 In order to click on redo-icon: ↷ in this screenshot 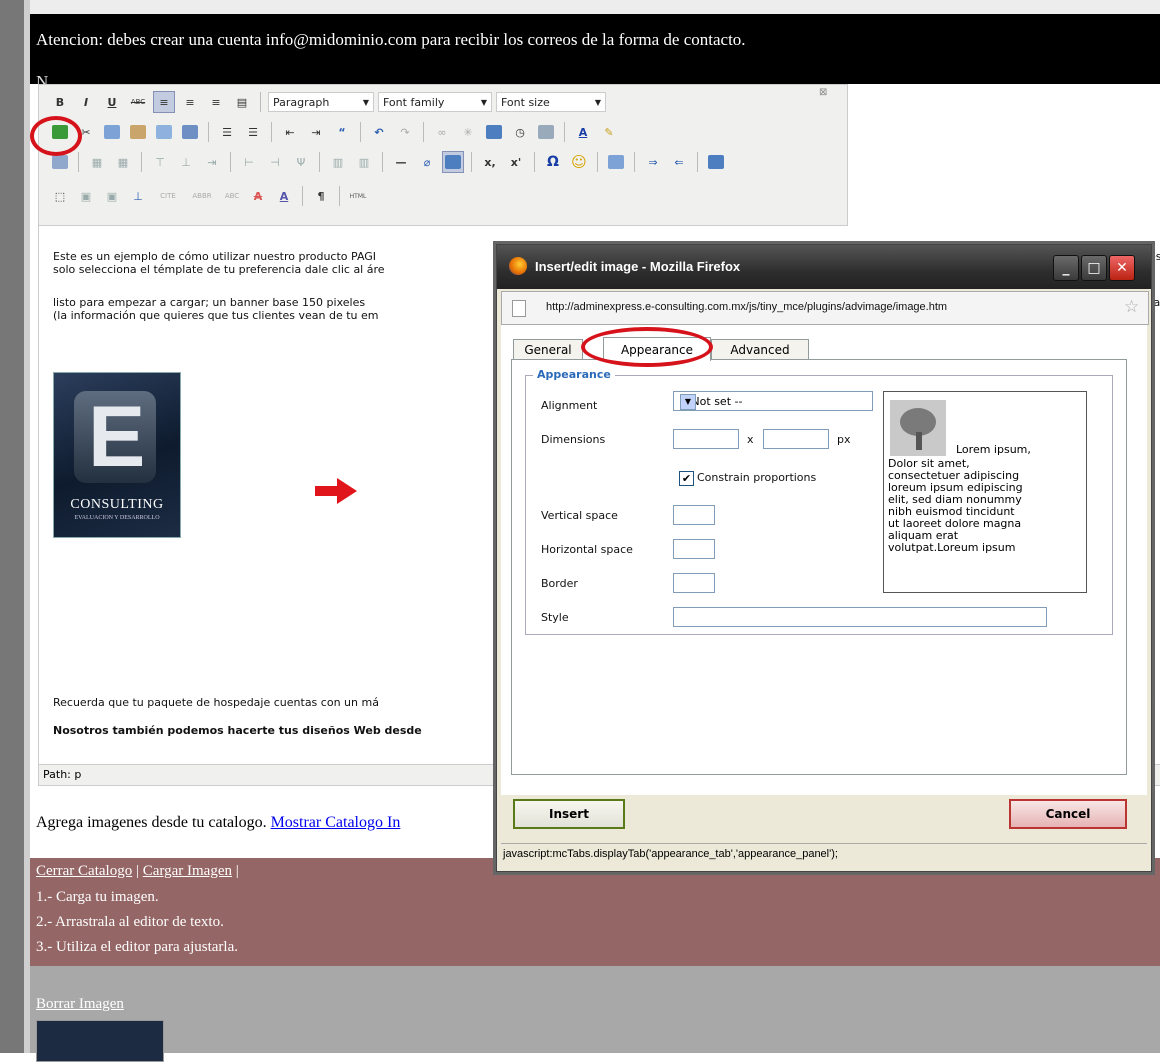, I will do `click(405, 132)`.